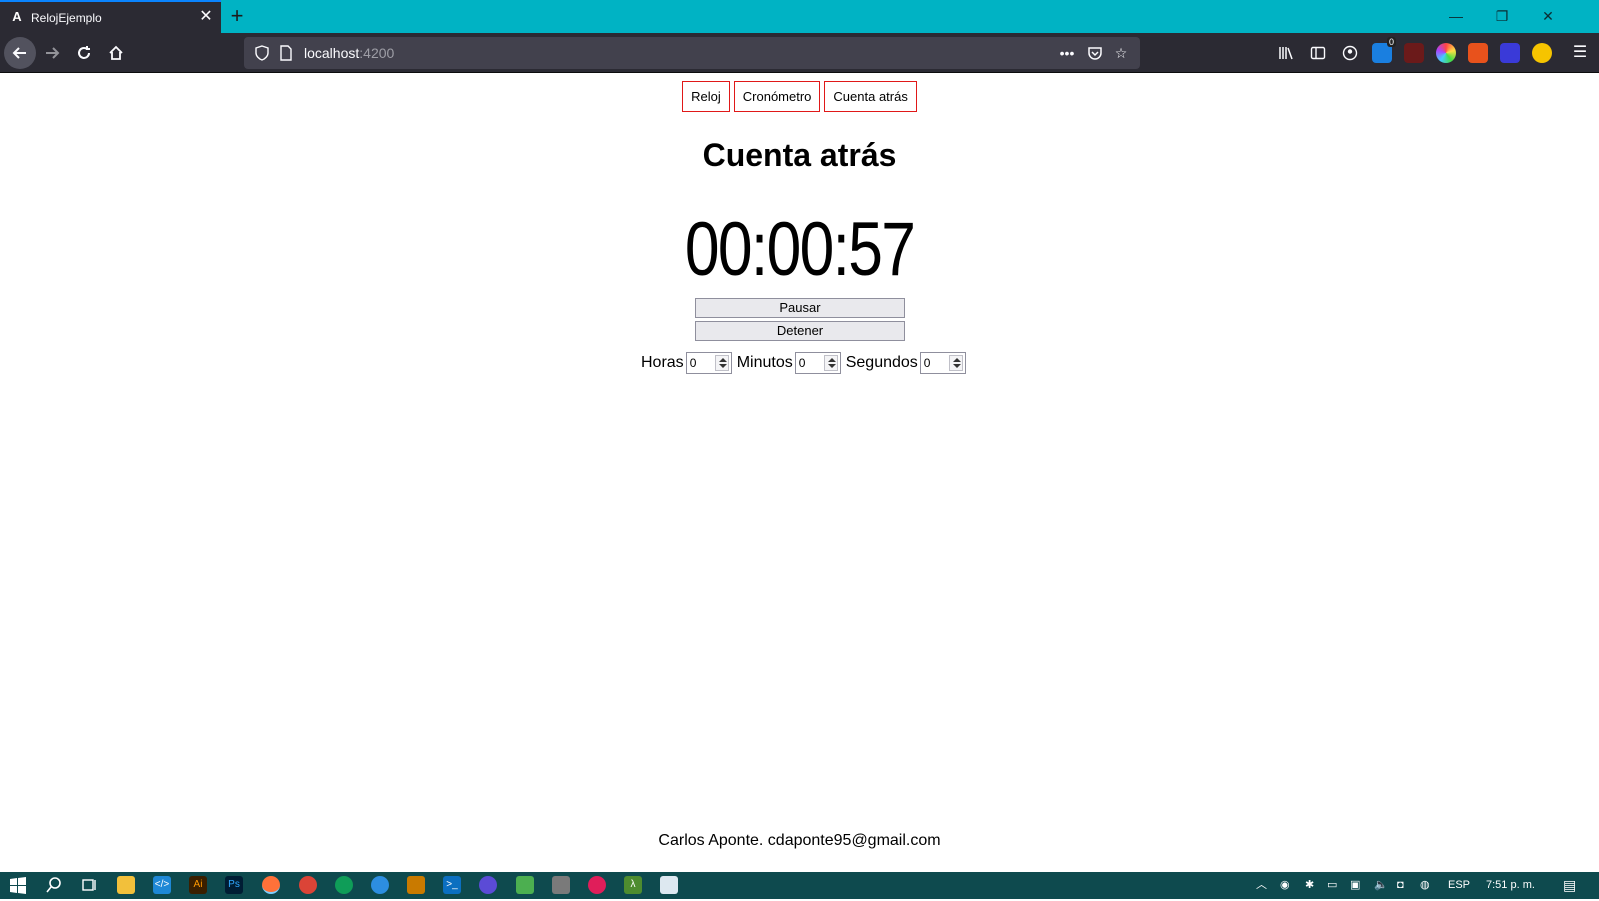 The width and height of the screenshot is (1599, 901). I want to click on edge-icon, so click(380, 885).